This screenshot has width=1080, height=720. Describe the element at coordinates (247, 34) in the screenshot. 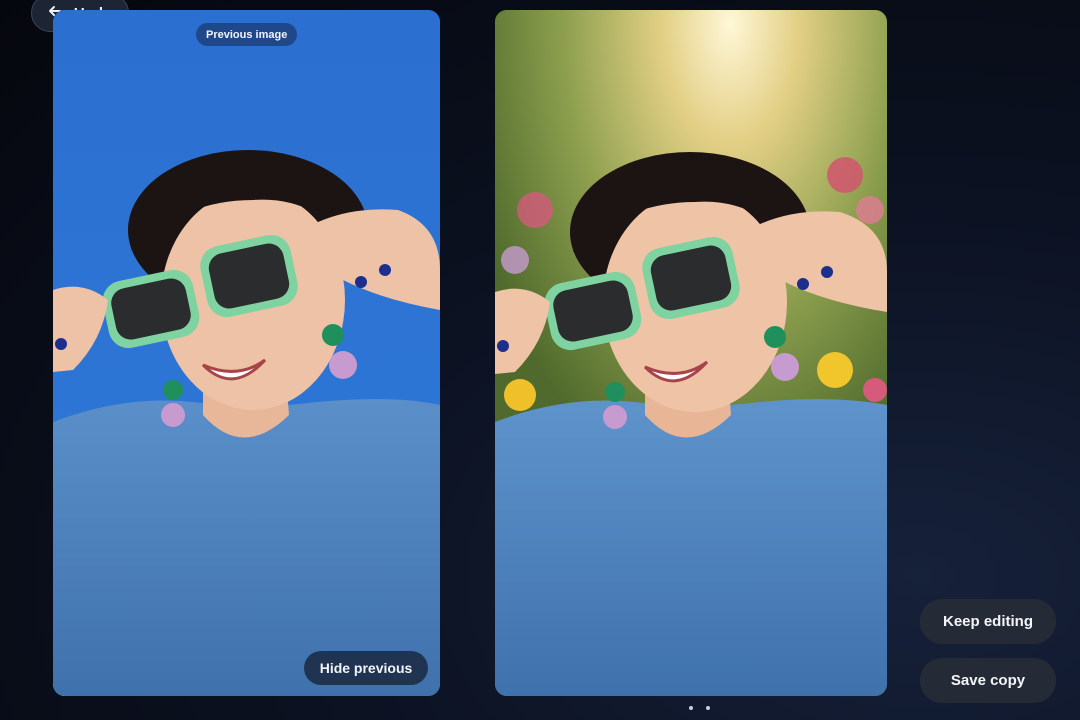

I see `previous-image-label: Previous image` at that location.